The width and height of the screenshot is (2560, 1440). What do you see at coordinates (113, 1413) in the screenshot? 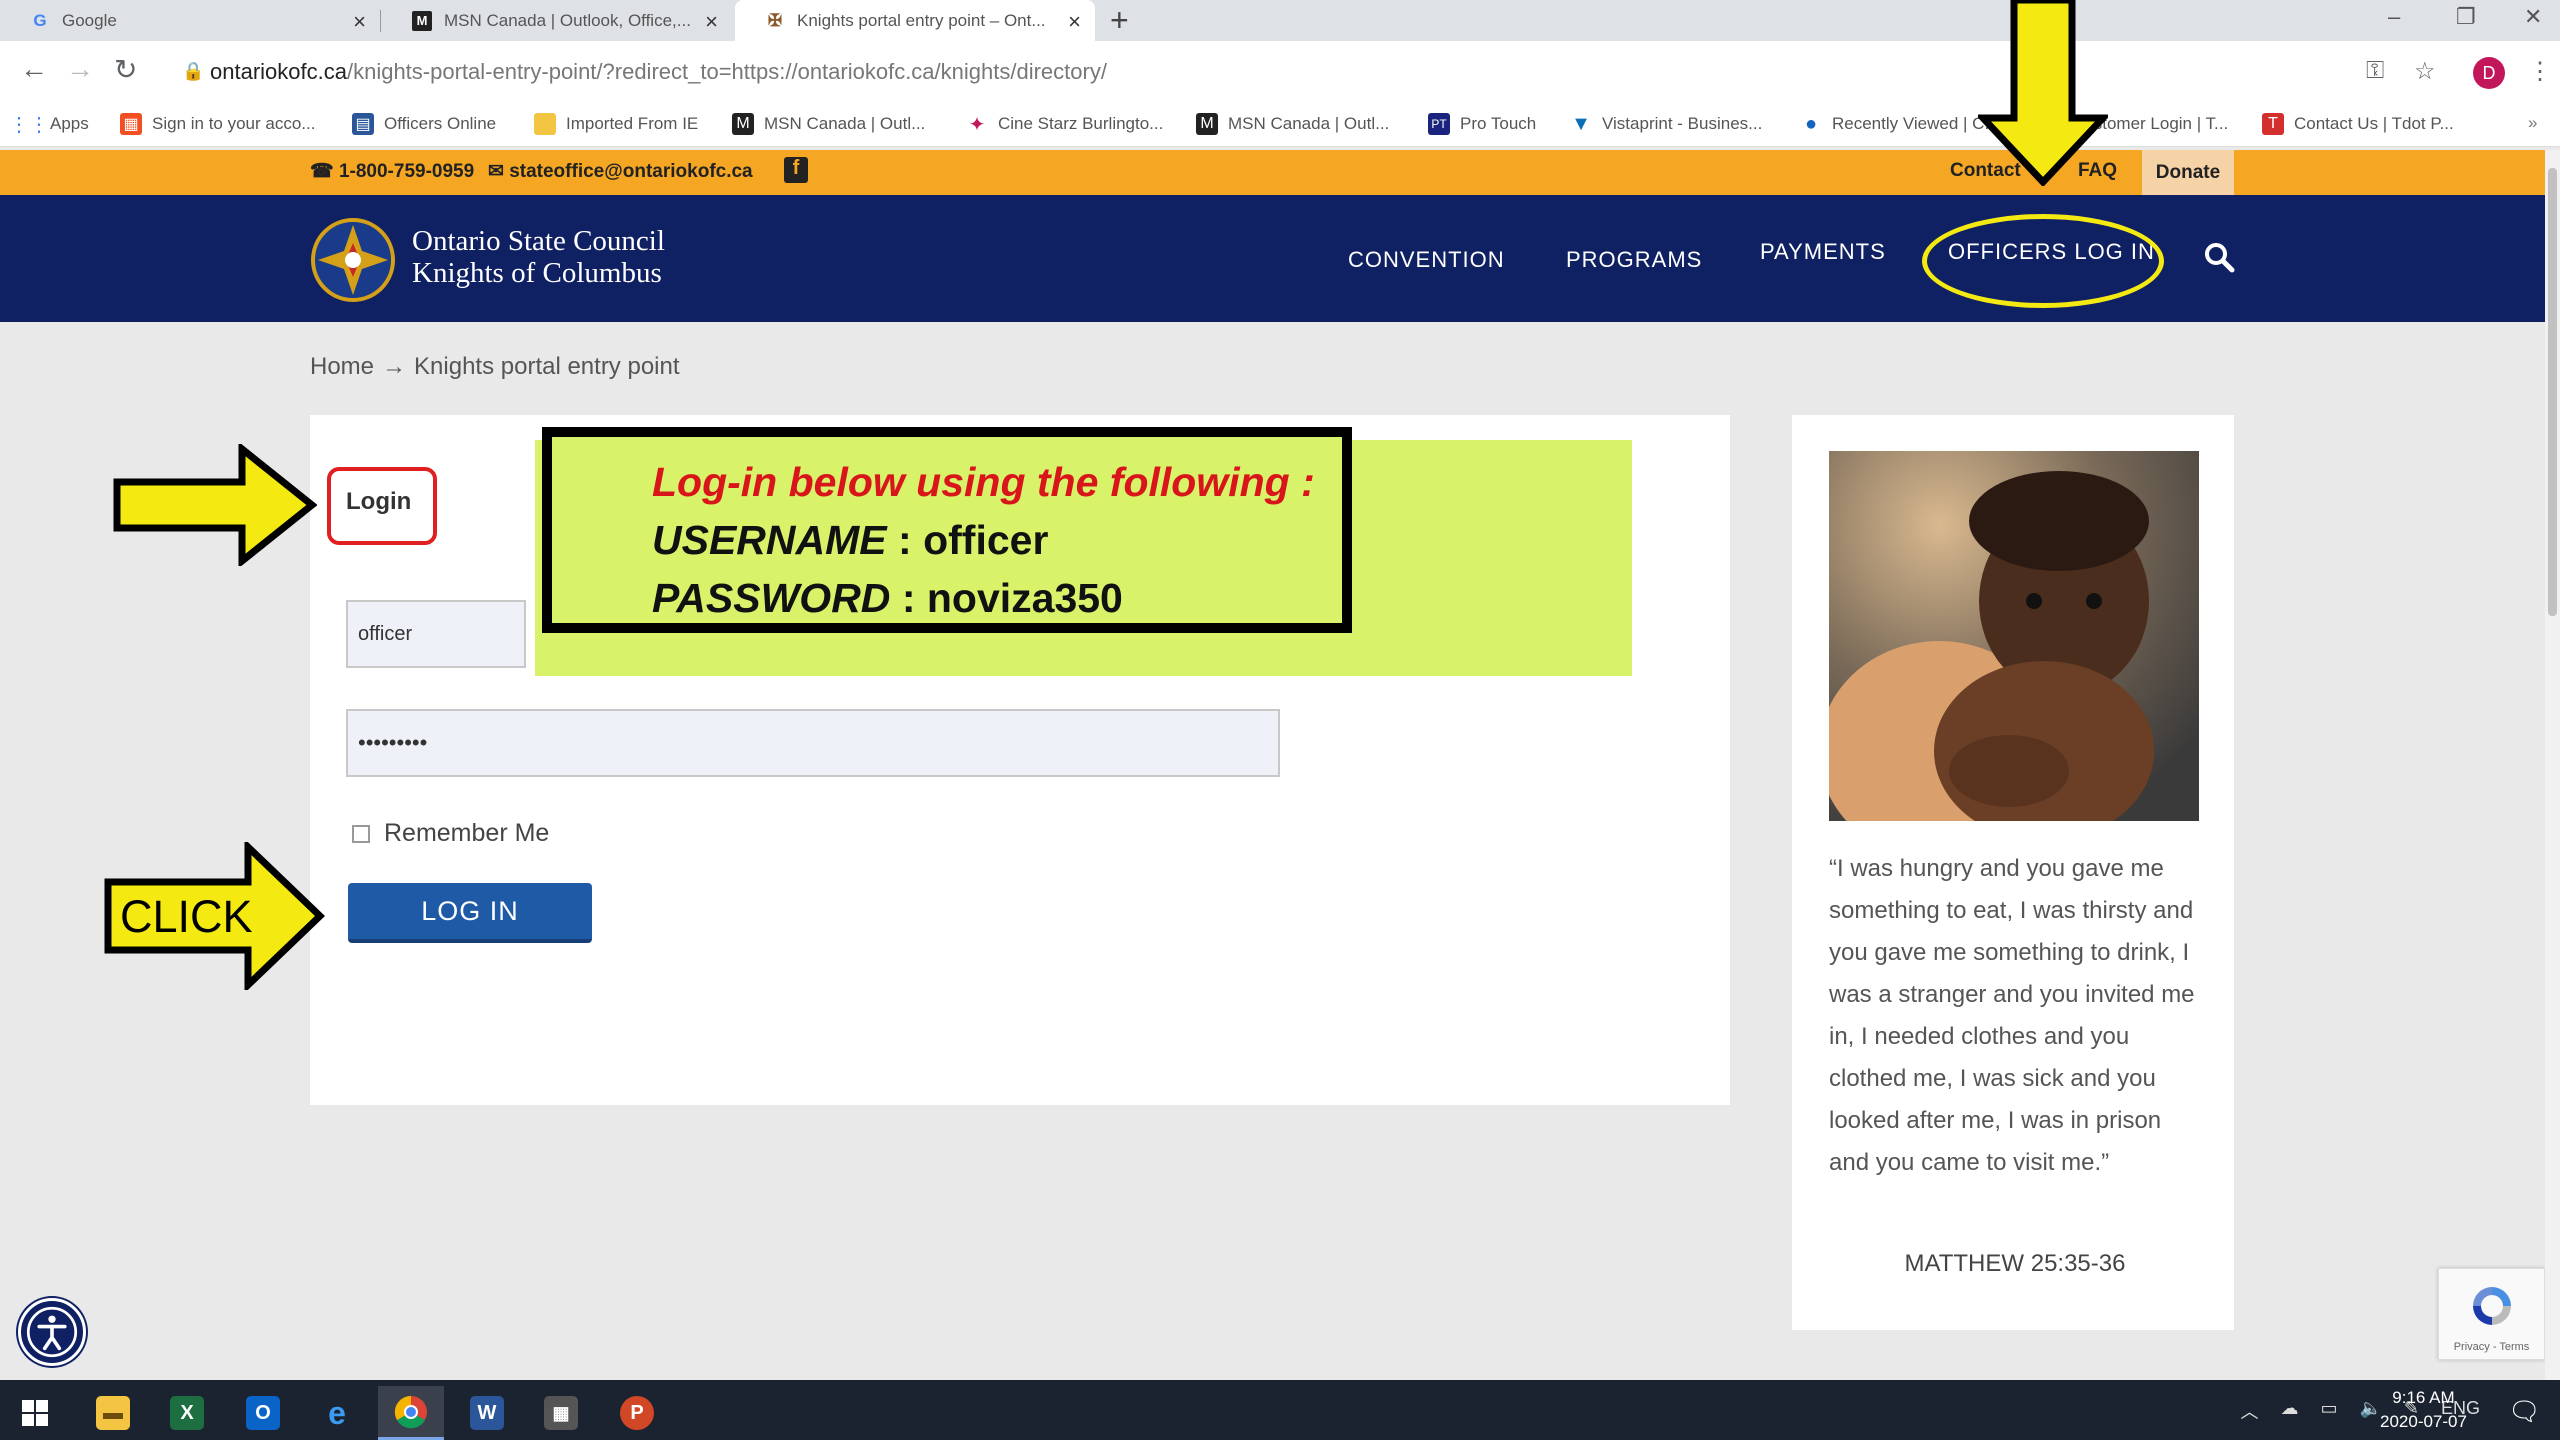
I see `file-explorer-icon: ▬` at bounding box center [113, 1413].